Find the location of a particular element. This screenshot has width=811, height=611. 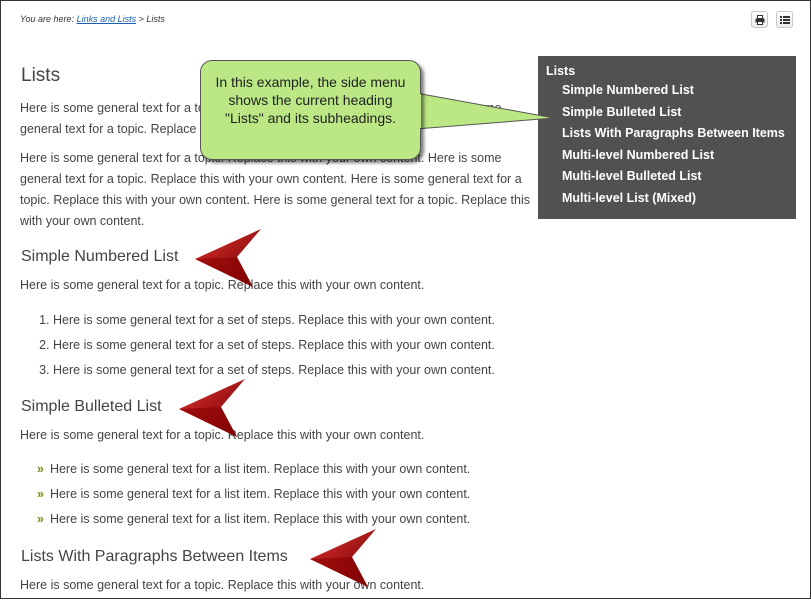

list-icon is located at coordinates (785, 20).